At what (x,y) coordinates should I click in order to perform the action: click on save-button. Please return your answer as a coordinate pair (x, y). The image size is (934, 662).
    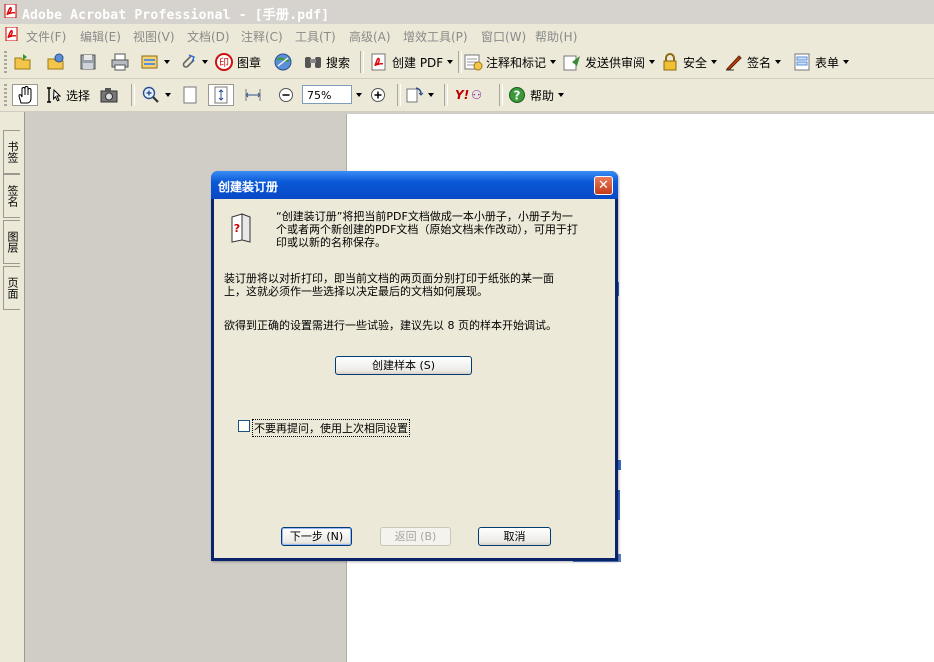
    Looking at the image, I should click on (88, 62).